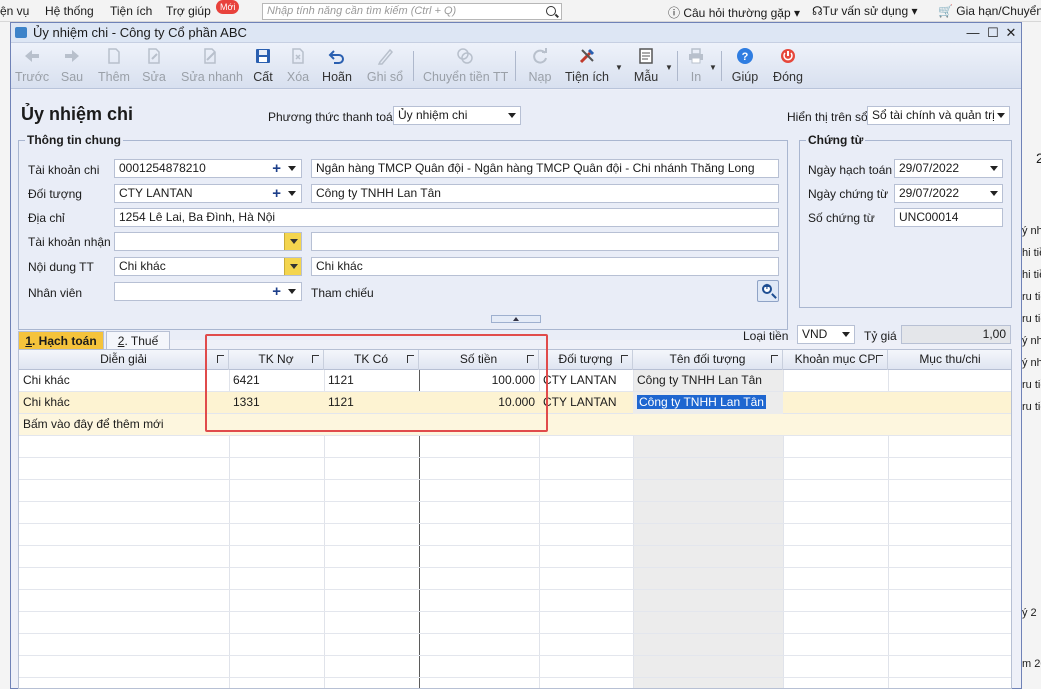 The image size is (1041, 689). What do you see at coordinates (69, 11) in the screenshot?
I see `menu-he-thong: Hệ thống` at bounding box center [69, 11].